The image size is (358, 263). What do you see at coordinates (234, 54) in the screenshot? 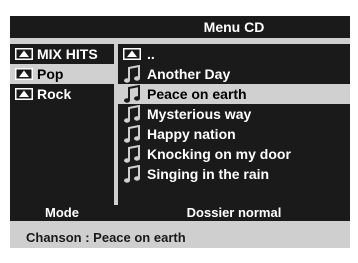
I see `track-item-parent: ..` at bounding box center [234, 54].